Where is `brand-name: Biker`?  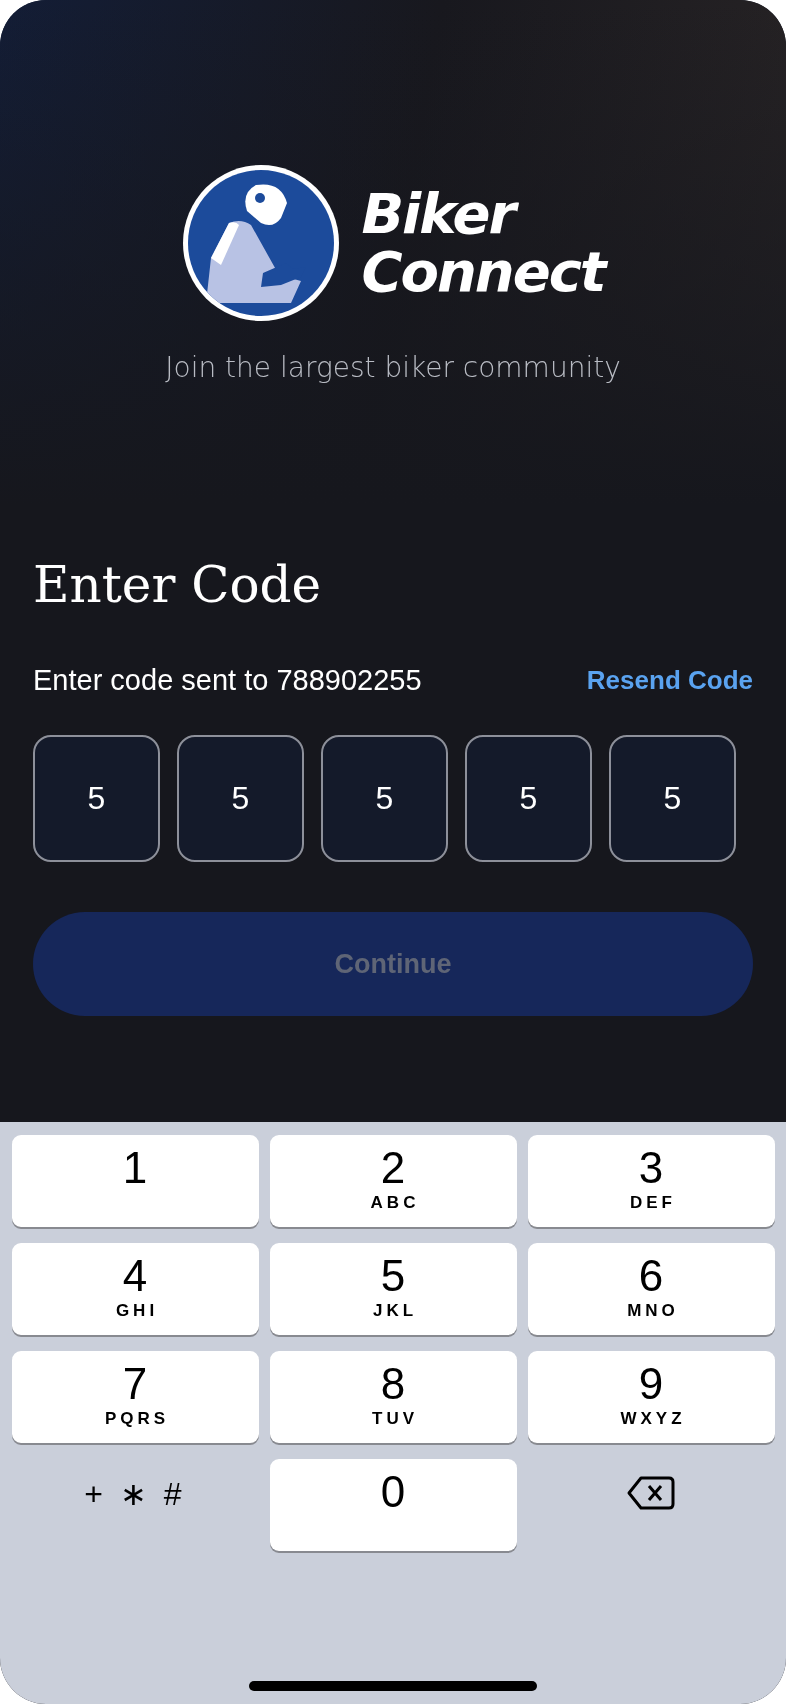
brand-name: Biker is located at coordinates (483, 214).